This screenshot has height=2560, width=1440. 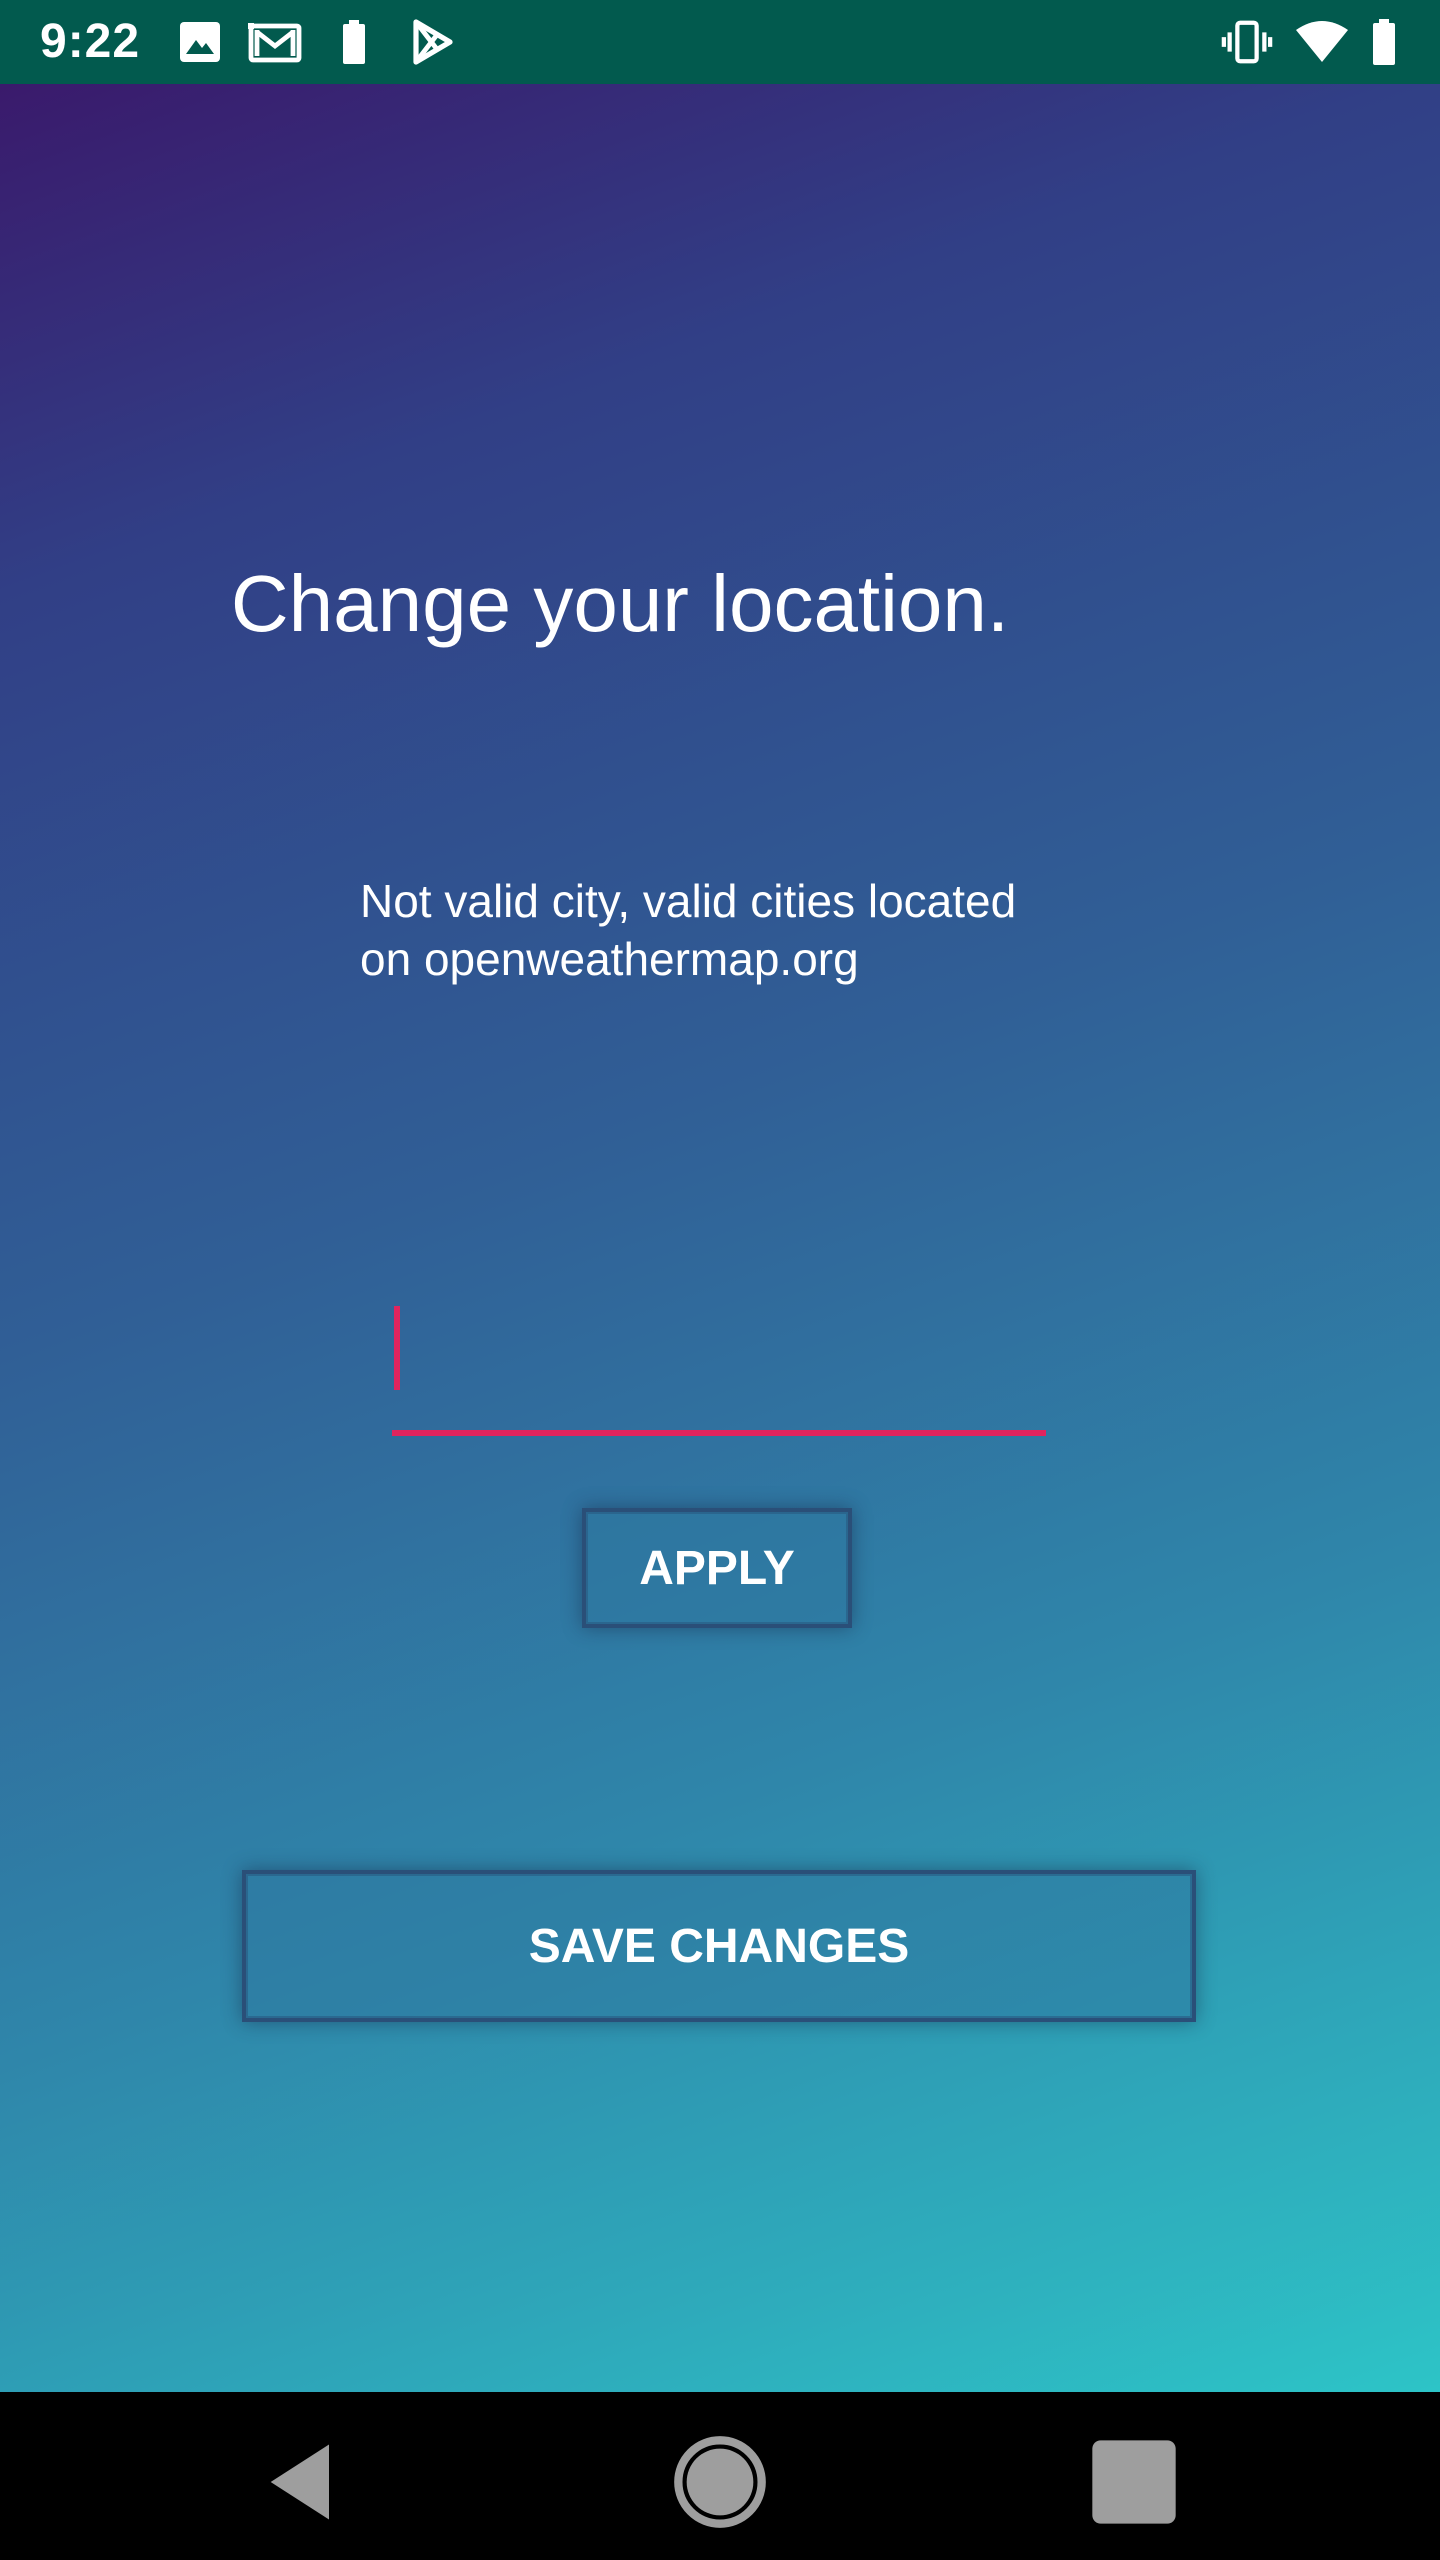 What do you see at coordinates (433, 42) in the screenshot?
I see `play-store-icon` at bounding box center [433, 42].